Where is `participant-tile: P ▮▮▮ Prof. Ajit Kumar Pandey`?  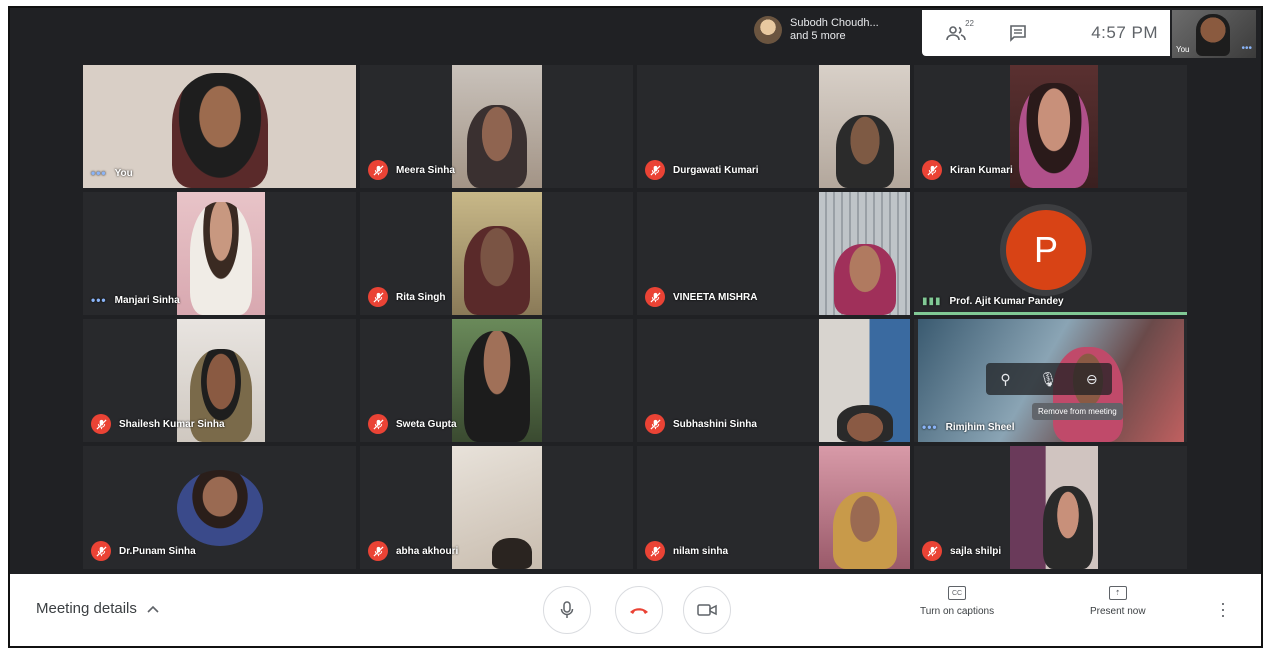 participant-tile: P ▮▮▮ Prof. Ajit Kumar Pandey is located at coordinates (1050, 253).